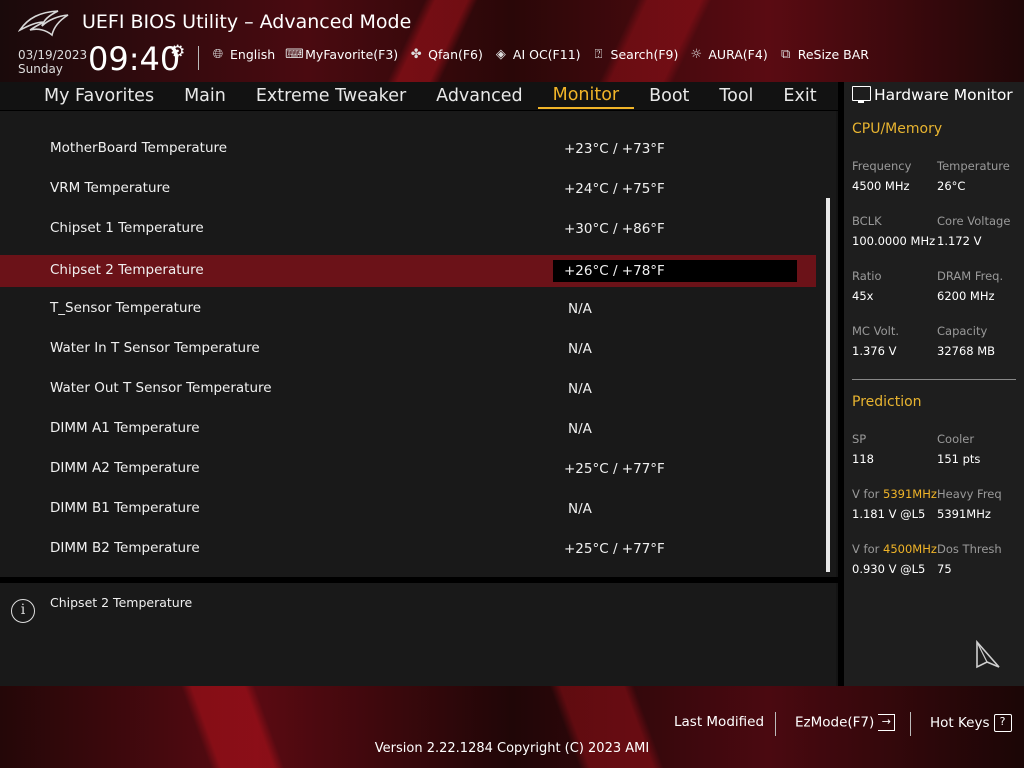 The height and width of the screenshot is (768, 1024). What do you see at coordinates (127, 228) in the screenshot?
I see `setting-label: Chipset 1 Temperature` at bounding box center [127, 228].